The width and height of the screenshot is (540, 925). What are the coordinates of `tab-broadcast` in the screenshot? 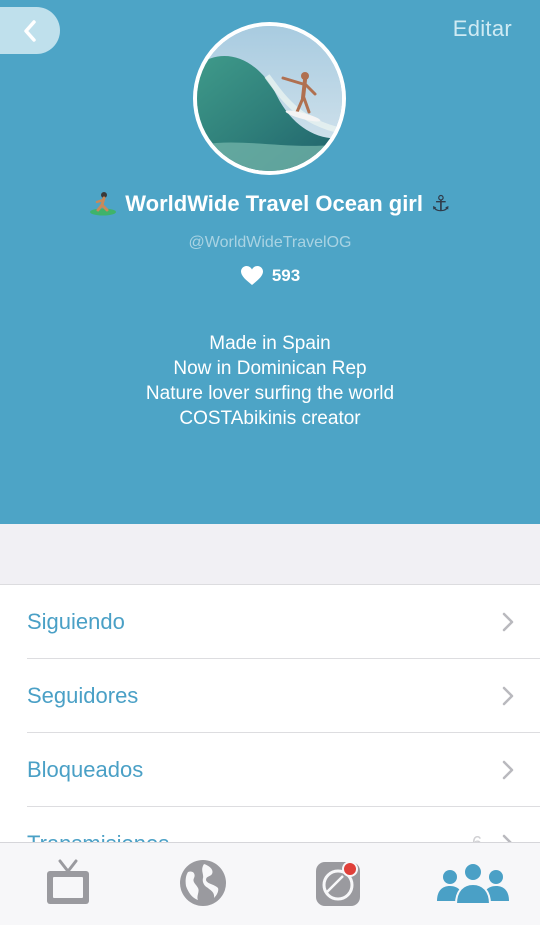 It's located at (338, 883).